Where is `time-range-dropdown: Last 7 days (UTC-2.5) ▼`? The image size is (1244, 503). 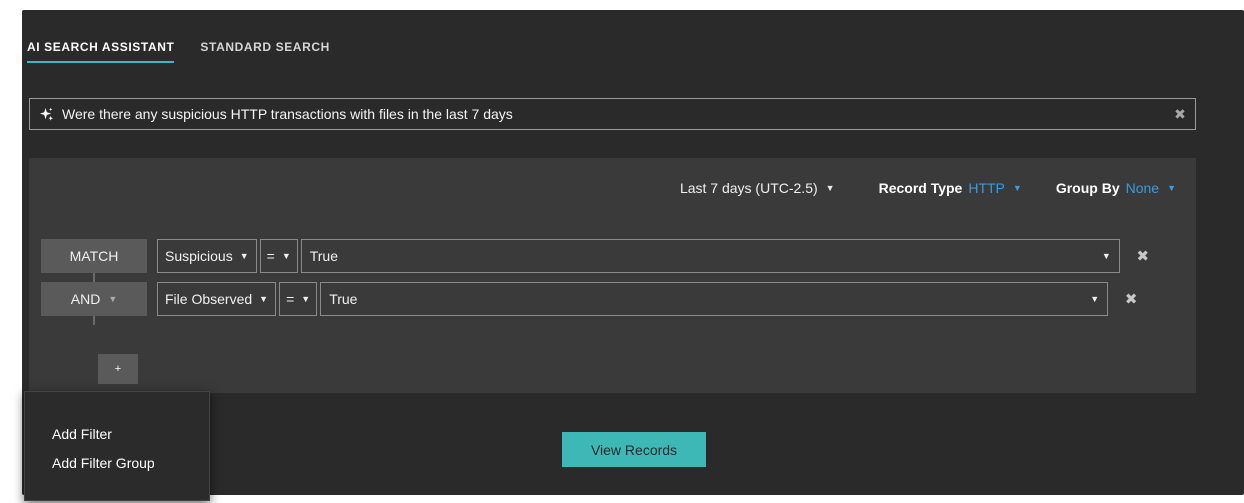 time-range-dropdown: Last 7 days (UTC-2.5) ▼ is located at coordinates (757, 188).